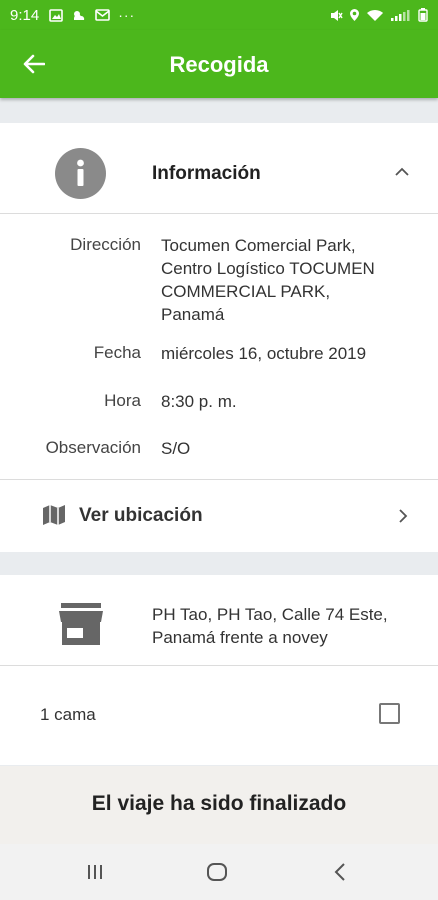 The image size is (438, 900). Describe the element at coordinates (219, 515) in the screenshot. I see `view-location-link: Ver ubicación` at that location.